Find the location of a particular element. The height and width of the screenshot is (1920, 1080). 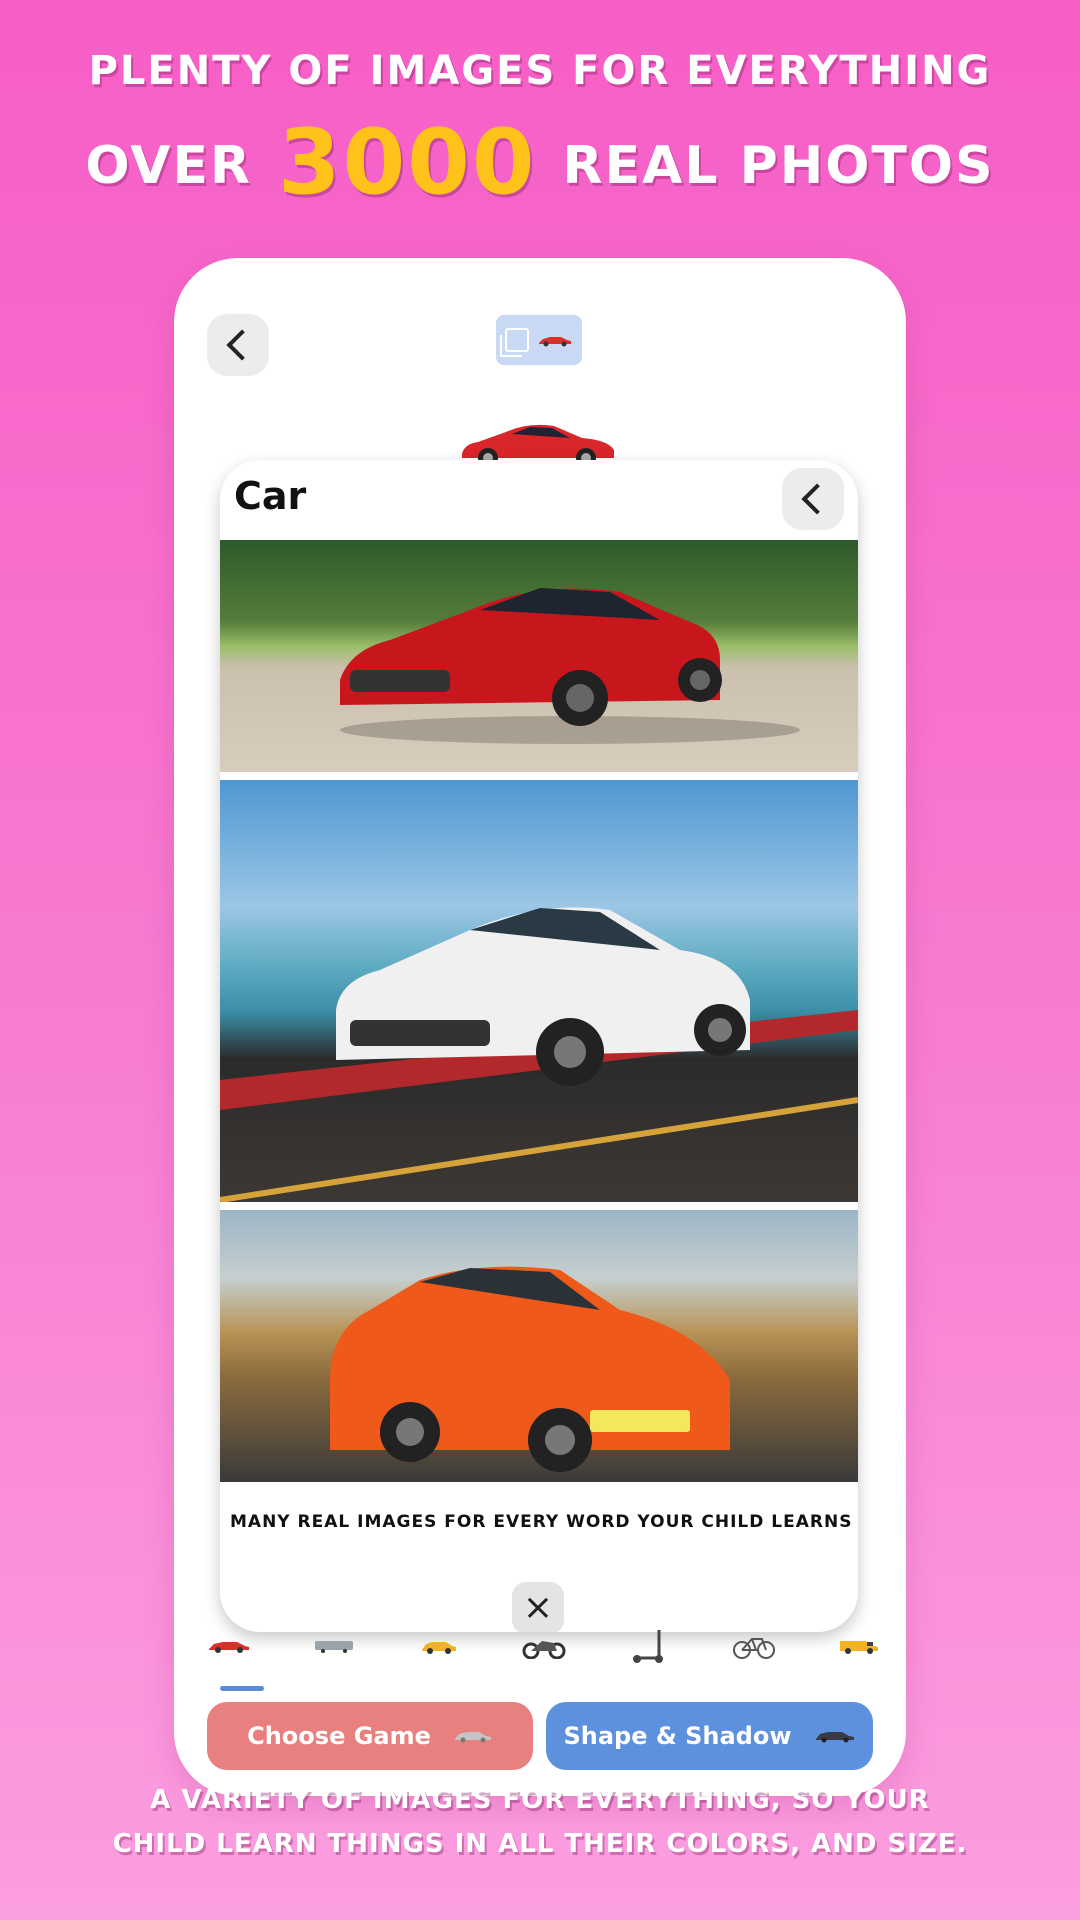

taxi-icon is located at coordinates (439, 1646).